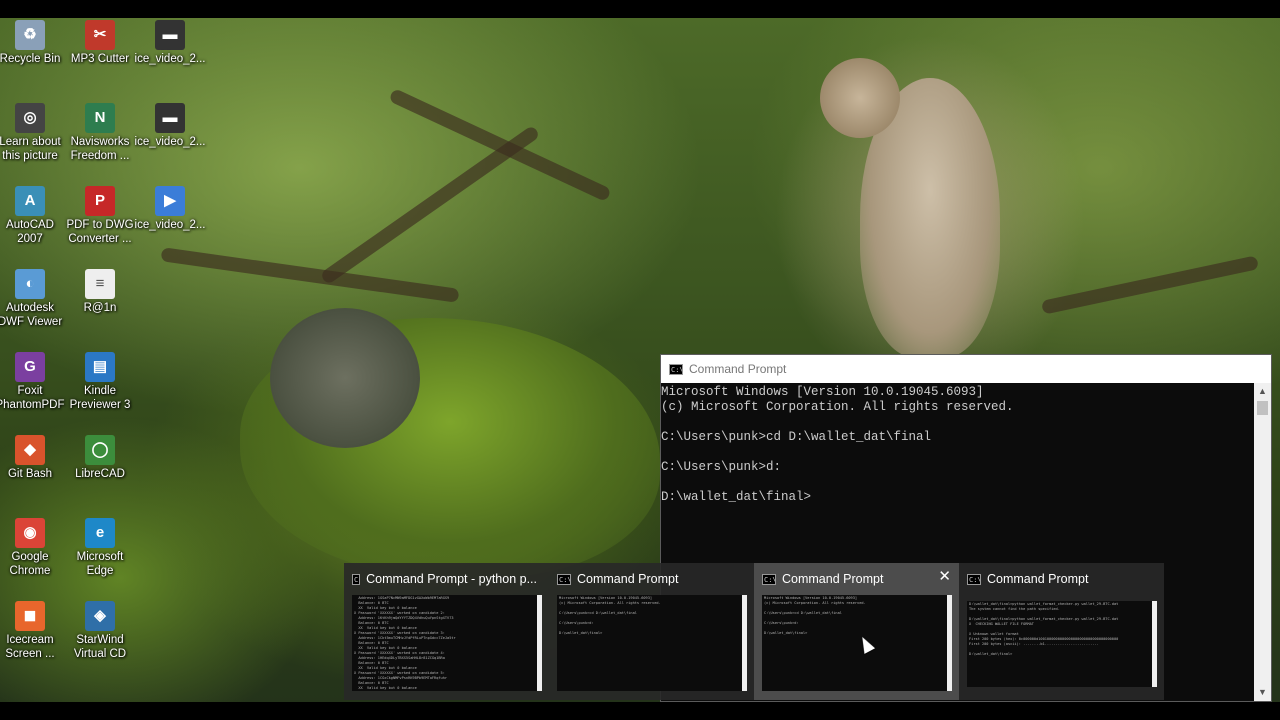  I want to click on desktop-icon-git-bash: ◆ Git Bash, so click(33, 458).